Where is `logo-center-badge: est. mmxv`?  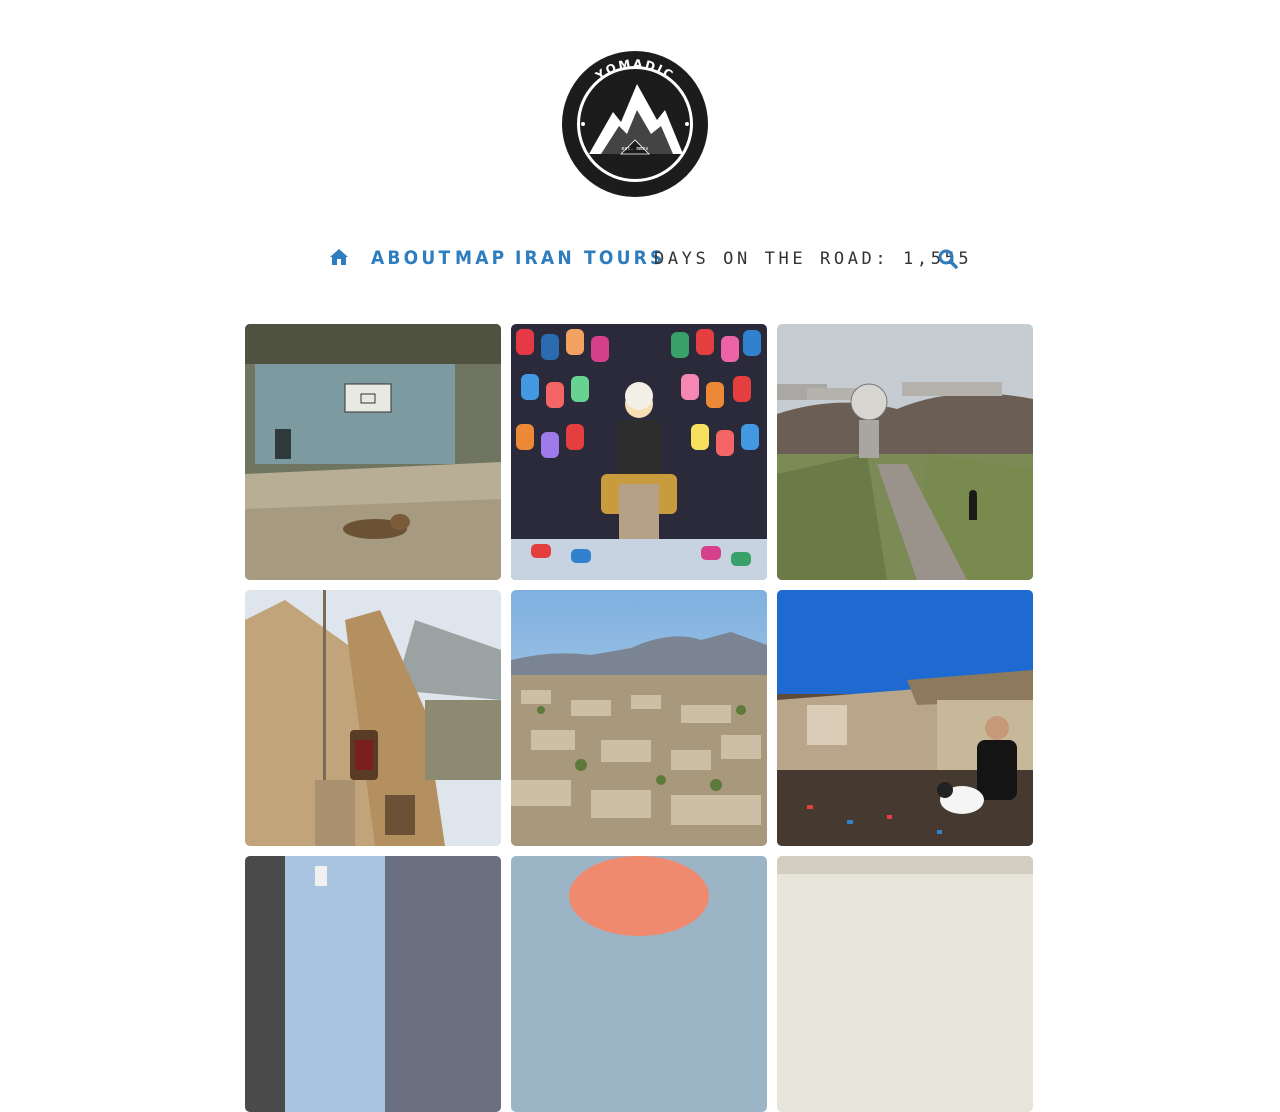
logo-center-badge: est. mmxv is located at coordinates (634, 149).